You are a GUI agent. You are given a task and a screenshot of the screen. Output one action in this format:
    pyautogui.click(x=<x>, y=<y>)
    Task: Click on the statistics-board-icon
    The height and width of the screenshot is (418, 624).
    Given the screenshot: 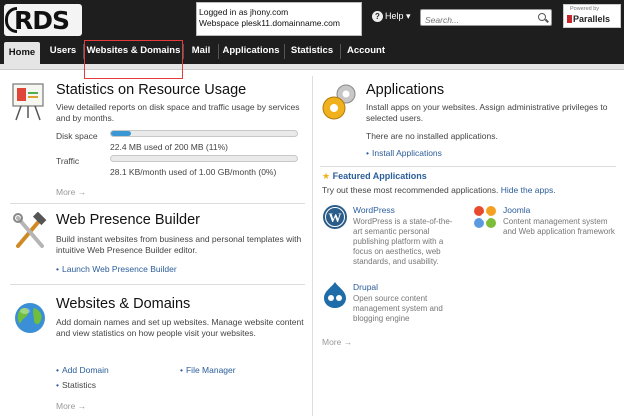 What is the action you would take?
    pyautogui.click(x=28, y=102)
    